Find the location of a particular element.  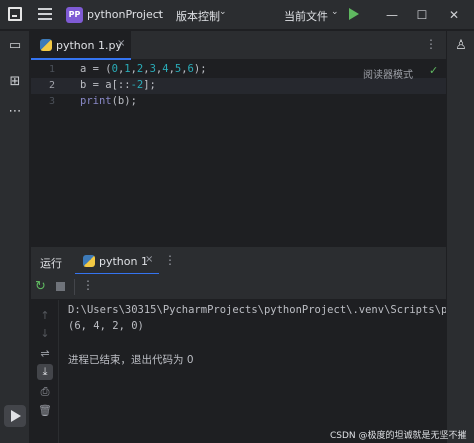

tab-label: python 1.py is located at coordinates (89, 45).